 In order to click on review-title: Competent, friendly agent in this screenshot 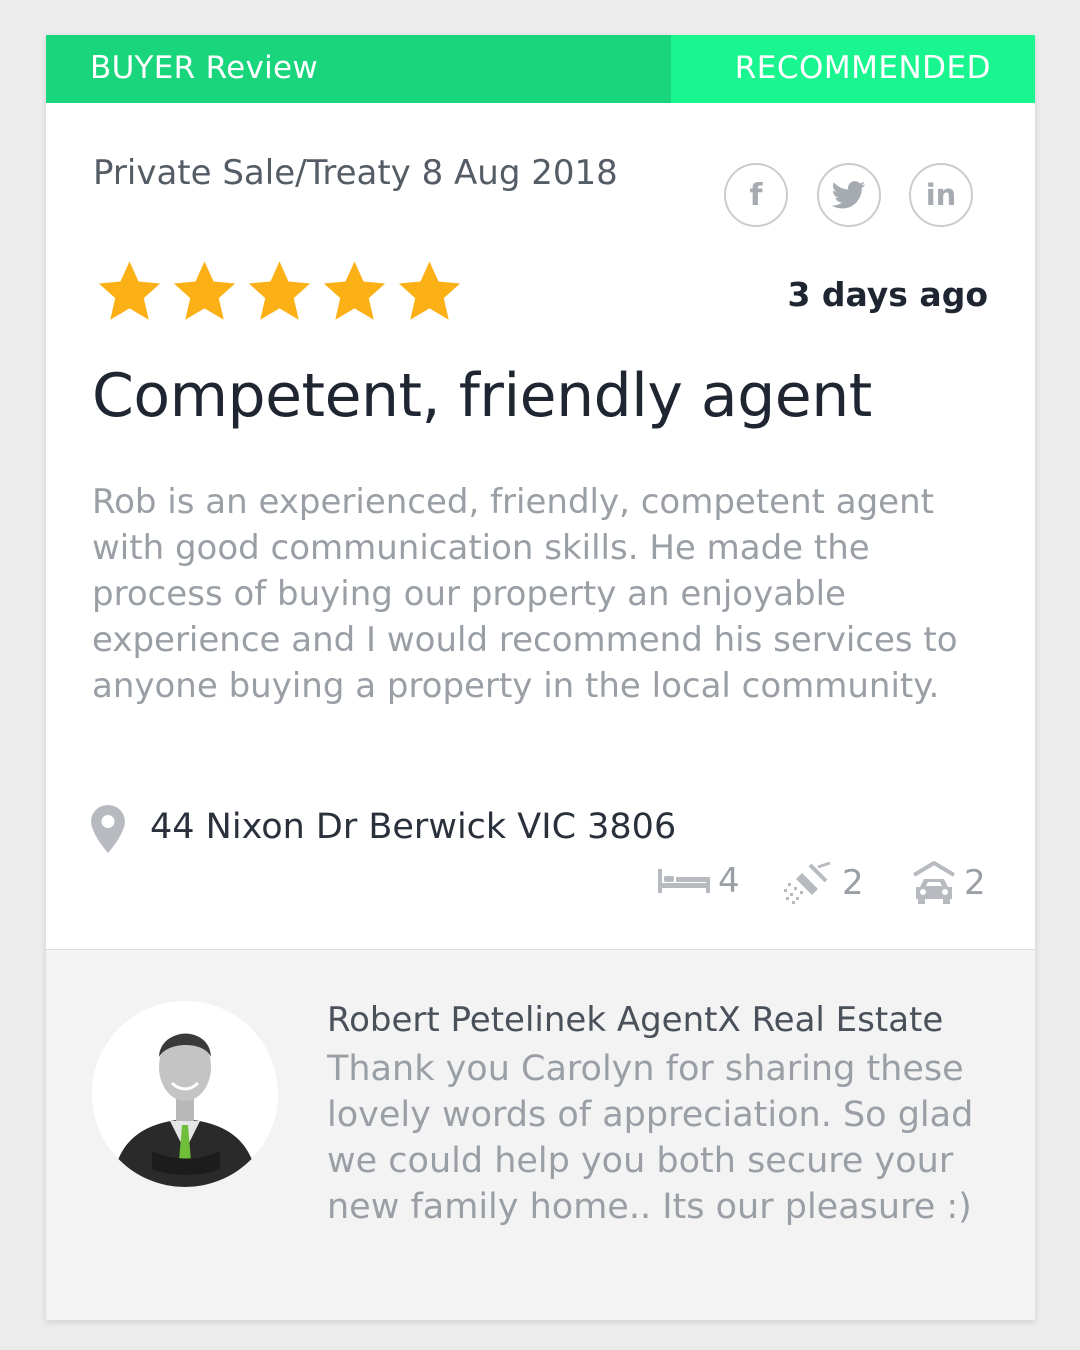, I will do `click(482, 396)`.